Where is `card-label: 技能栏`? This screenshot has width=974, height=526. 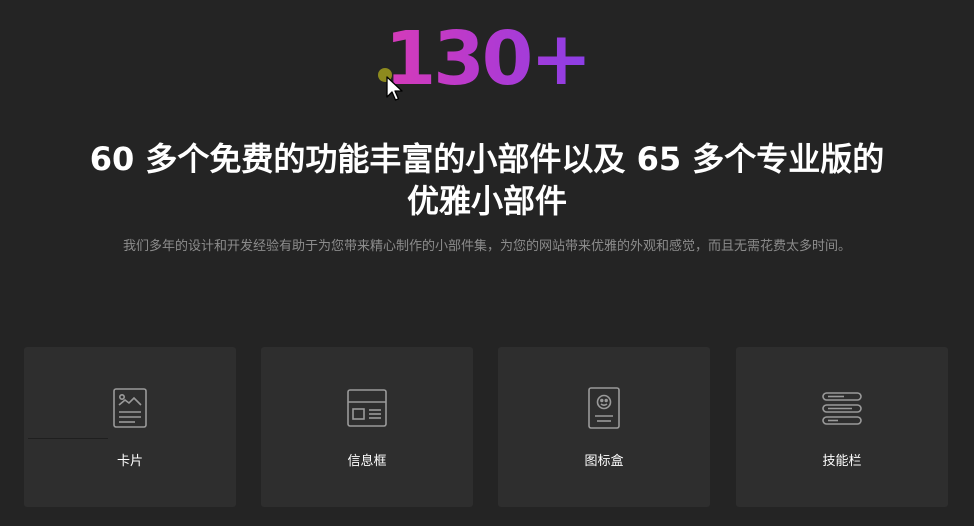
card-label: 技能栏 is located at coordinates (842, 461).